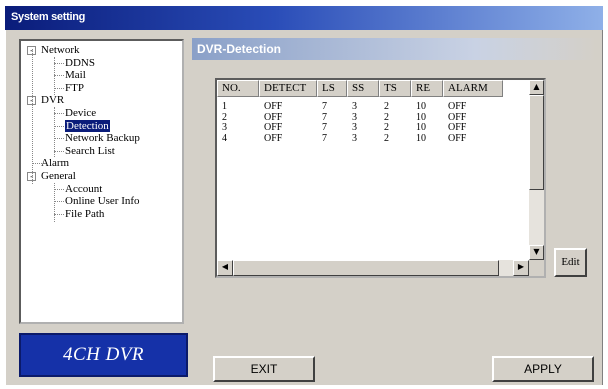 The image size is (608, 389). What do you see at coordinates (363, 88) in the screenshot?
I see `column-header-ss: SS` at bounding box center [363, 88].